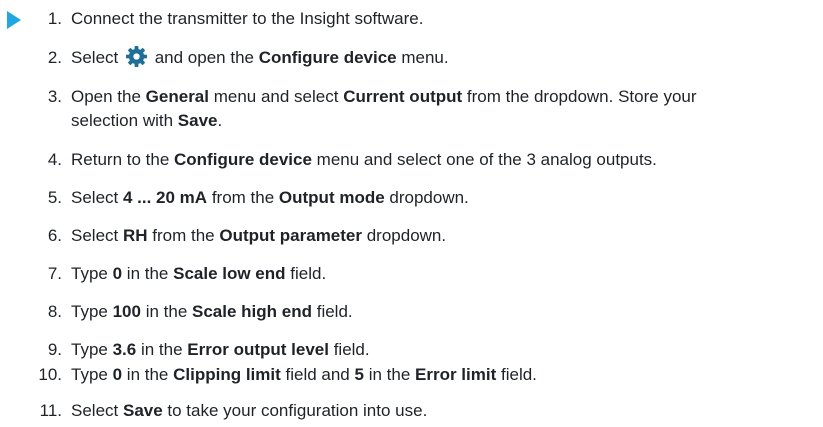  I want to click on step-number: 6., so click(54, 235).